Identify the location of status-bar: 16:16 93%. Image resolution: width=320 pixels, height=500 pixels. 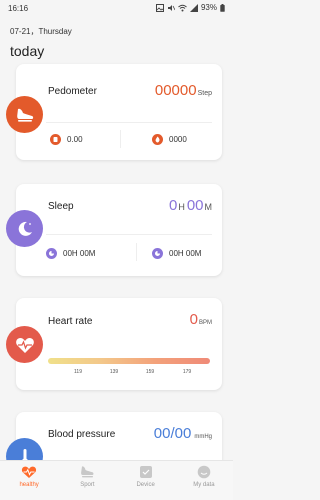
(116, 8).